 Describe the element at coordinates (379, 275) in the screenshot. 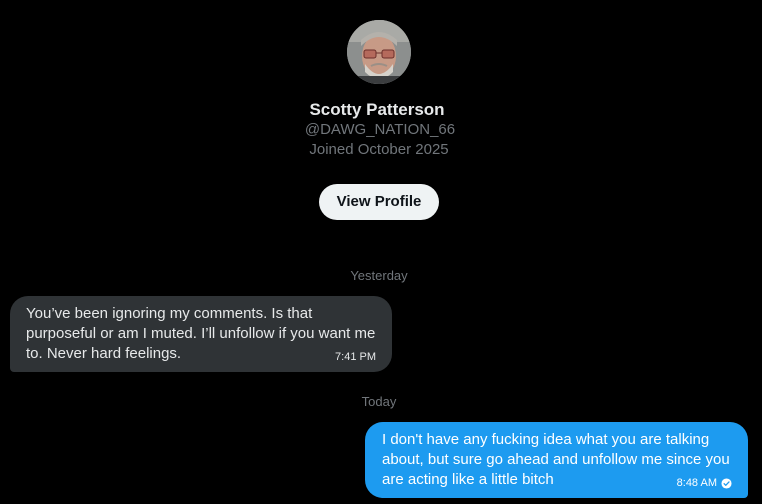

I see `date-divider-yesterday: Yesterday` at that location.